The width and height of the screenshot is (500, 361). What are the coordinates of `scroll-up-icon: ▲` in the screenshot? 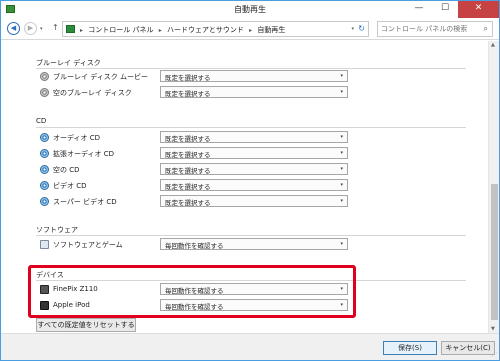 It's located at (493, 45).